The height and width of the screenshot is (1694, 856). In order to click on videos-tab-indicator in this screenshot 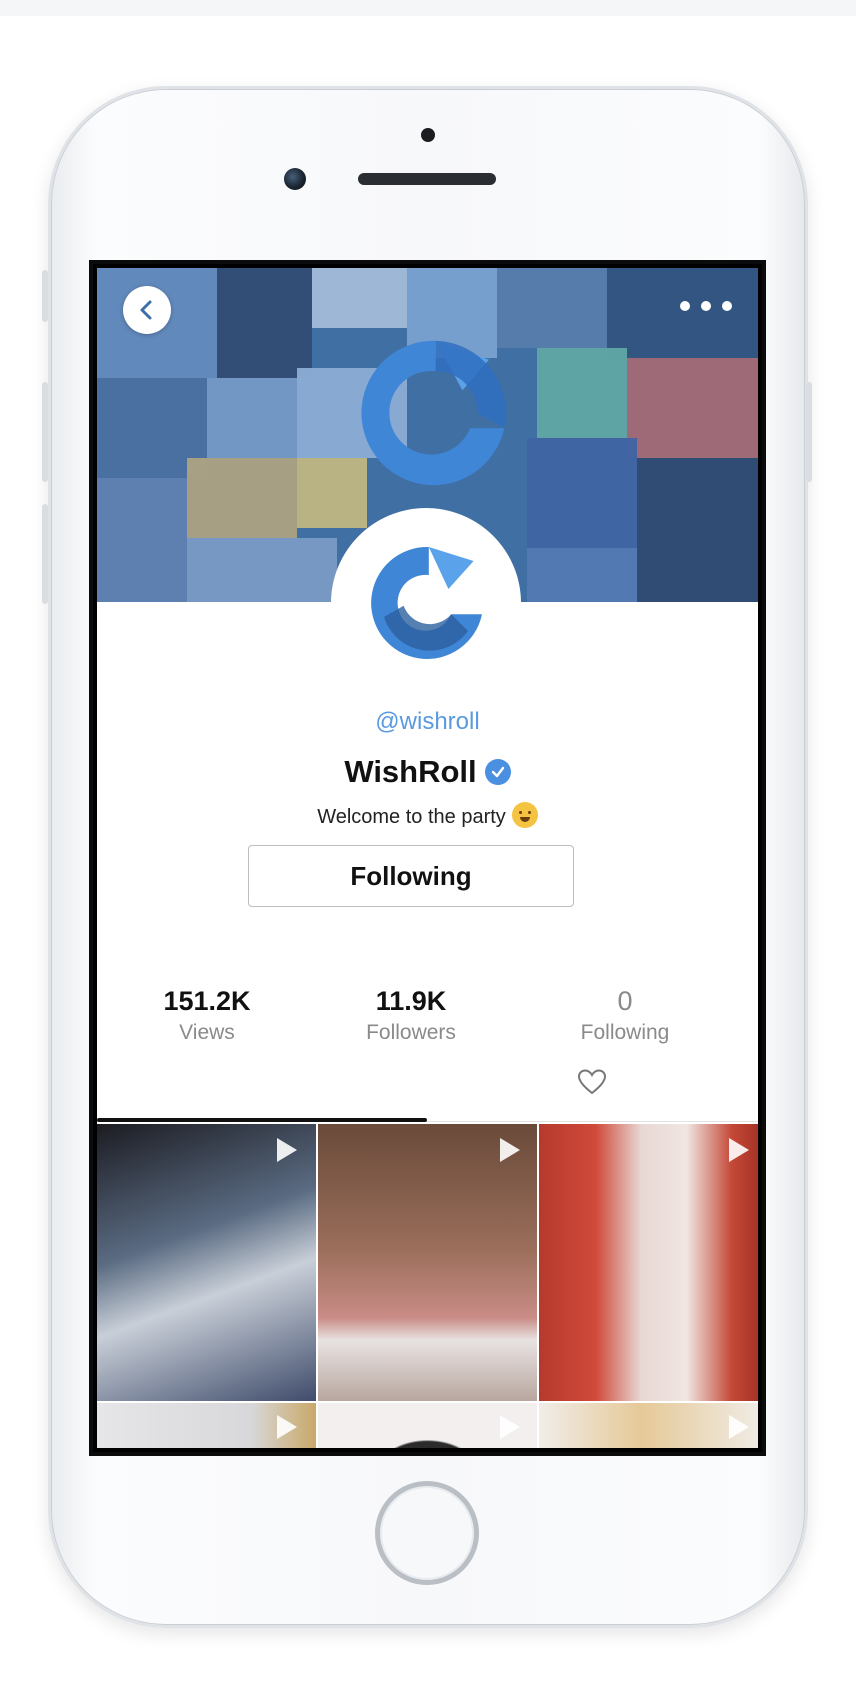, I will do `click(262, 1120)`.